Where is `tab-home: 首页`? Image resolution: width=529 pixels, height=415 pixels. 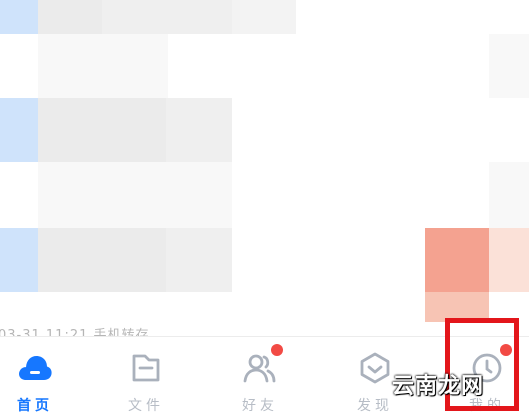
tab-home: 首页 is located at coordinates (37, 375).